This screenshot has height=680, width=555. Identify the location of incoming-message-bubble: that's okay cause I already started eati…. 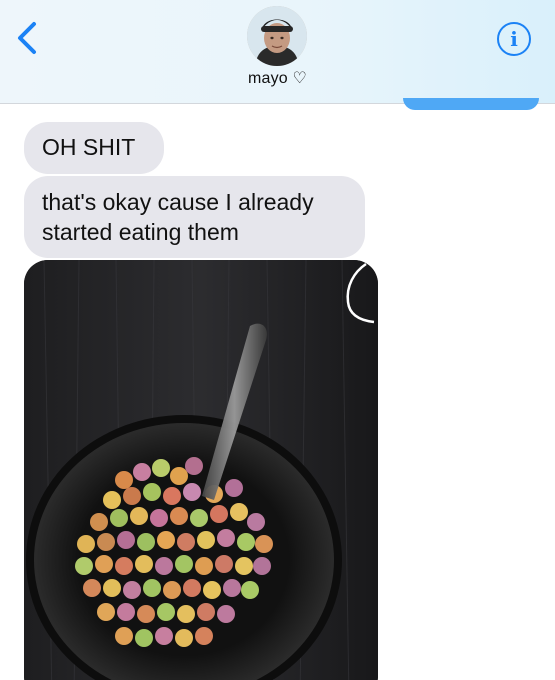
(194, 217).